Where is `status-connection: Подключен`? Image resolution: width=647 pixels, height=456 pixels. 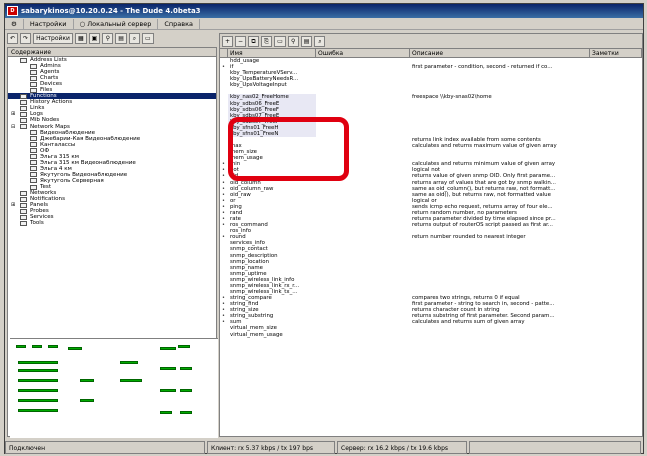 status-connection: Подключен is located at coordinates (105, 447).